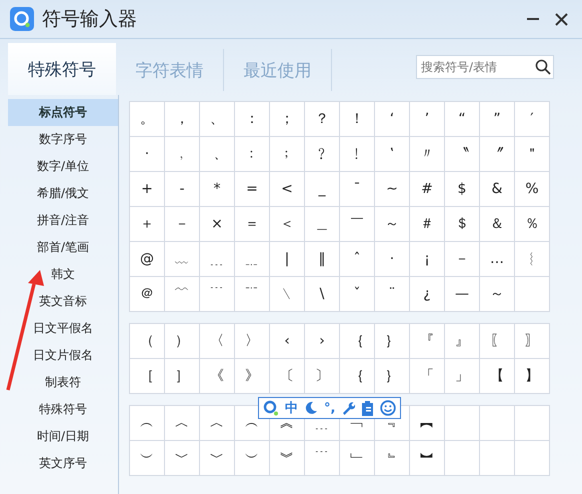 The height and width of the screenshot is (494, 582). Describe the element at coordinates (462, 341) in the screenshot. I see `symbol-cell: 』` at that location.